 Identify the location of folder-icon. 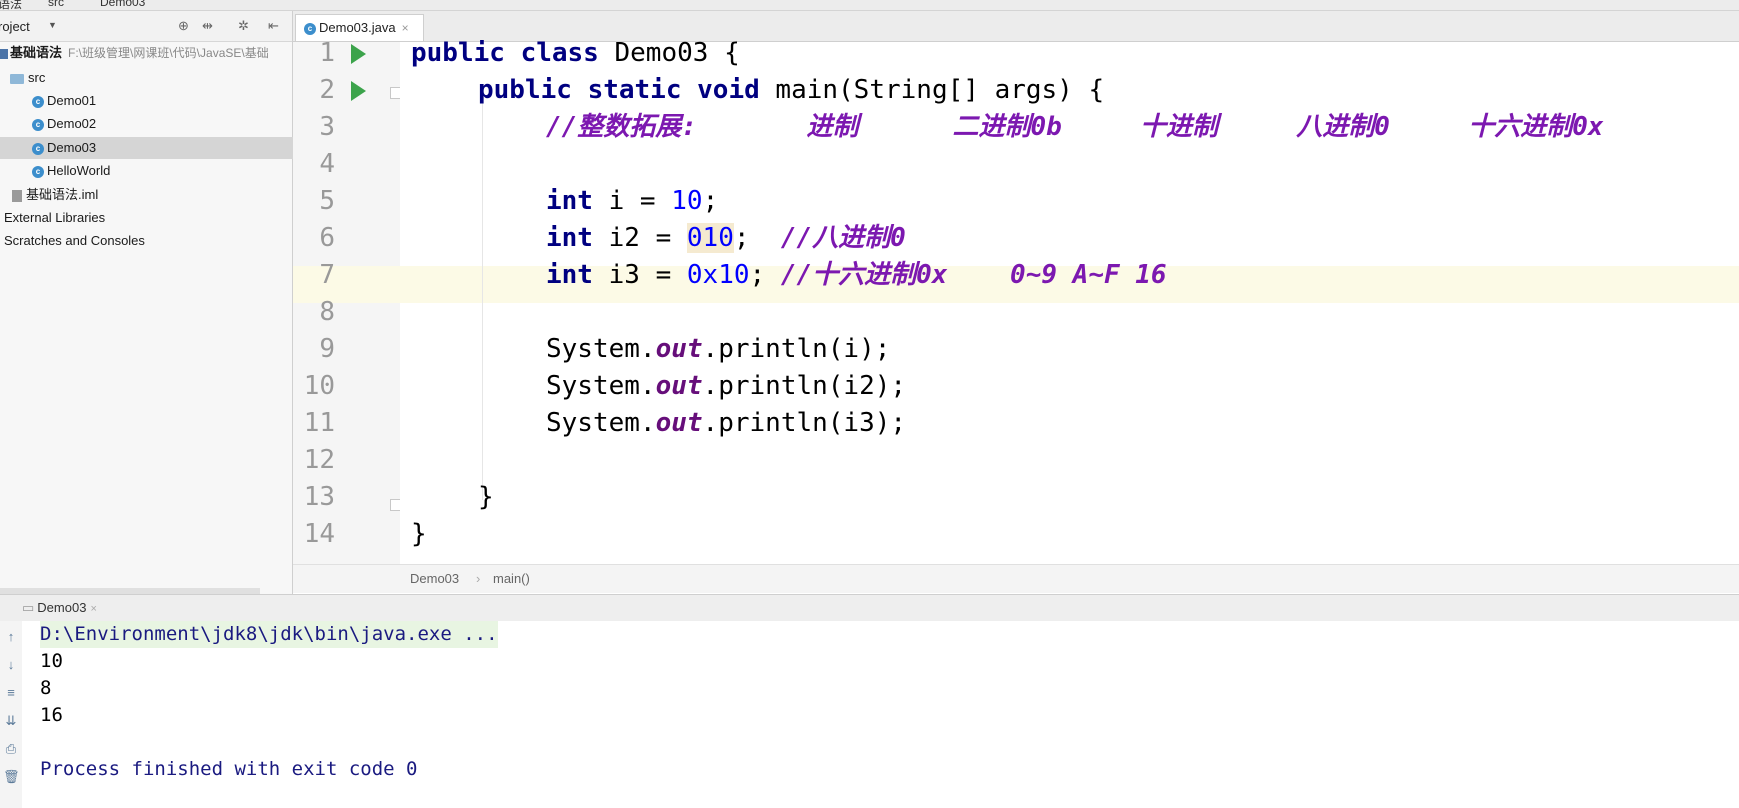
(17, 78).